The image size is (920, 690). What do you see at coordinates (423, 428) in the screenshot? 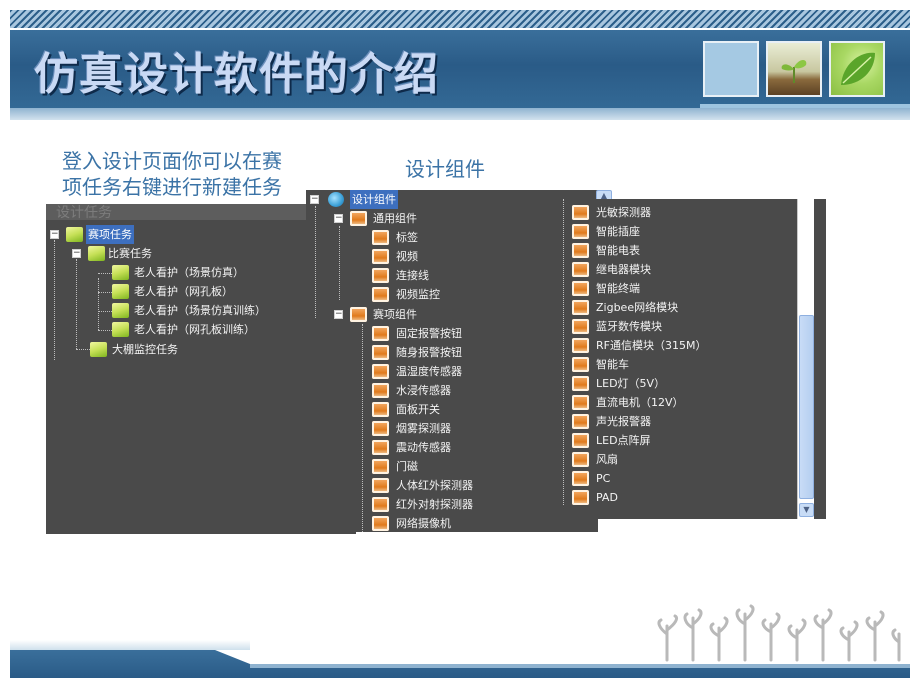
I see `component-label: 烟雾探测器` at bounding box center [423, 428].